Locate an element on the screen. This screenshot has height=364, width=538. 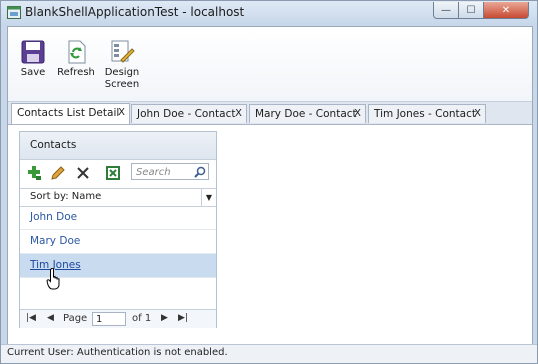
tab-contacts-list-detail: Contacts List Detail X is located at coordinates (70, 113).